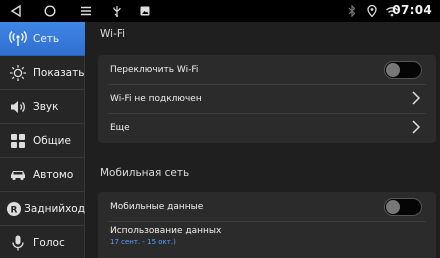 Image resolution: width=440 pixels, height=258 pixels. Describe the element at coordinates (267, 207) in the screenshot. I see `mobile-data-row: Мобильные данные` at that location.